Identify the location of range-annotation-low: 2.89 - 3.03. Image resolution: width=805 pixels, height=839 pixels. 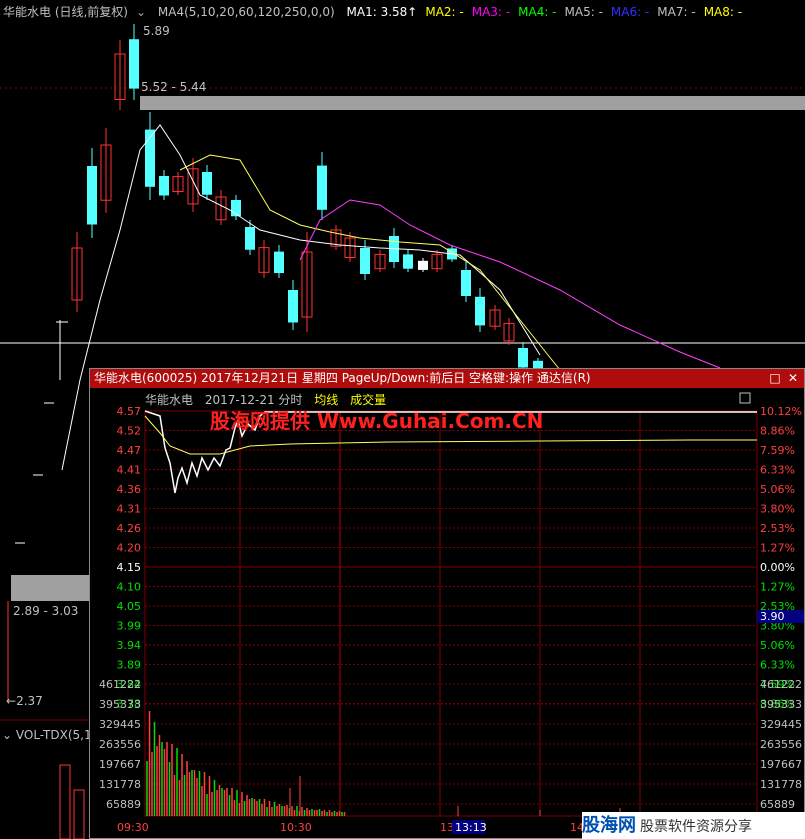
(46, 611).